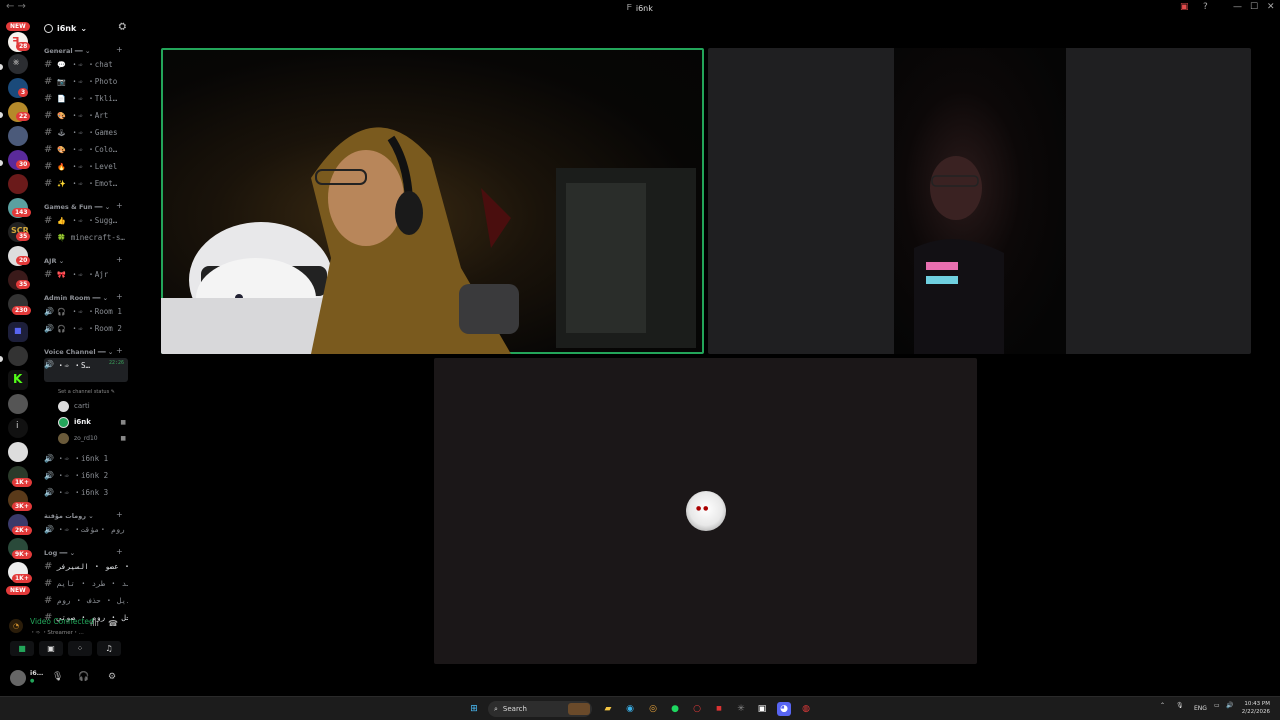 This screenshot has width=1280, height=720. What do you see at coordinates (1229, 705) in the screenshot?
I see `volume-icon: 🔊` at bounding box center [1229, 705].